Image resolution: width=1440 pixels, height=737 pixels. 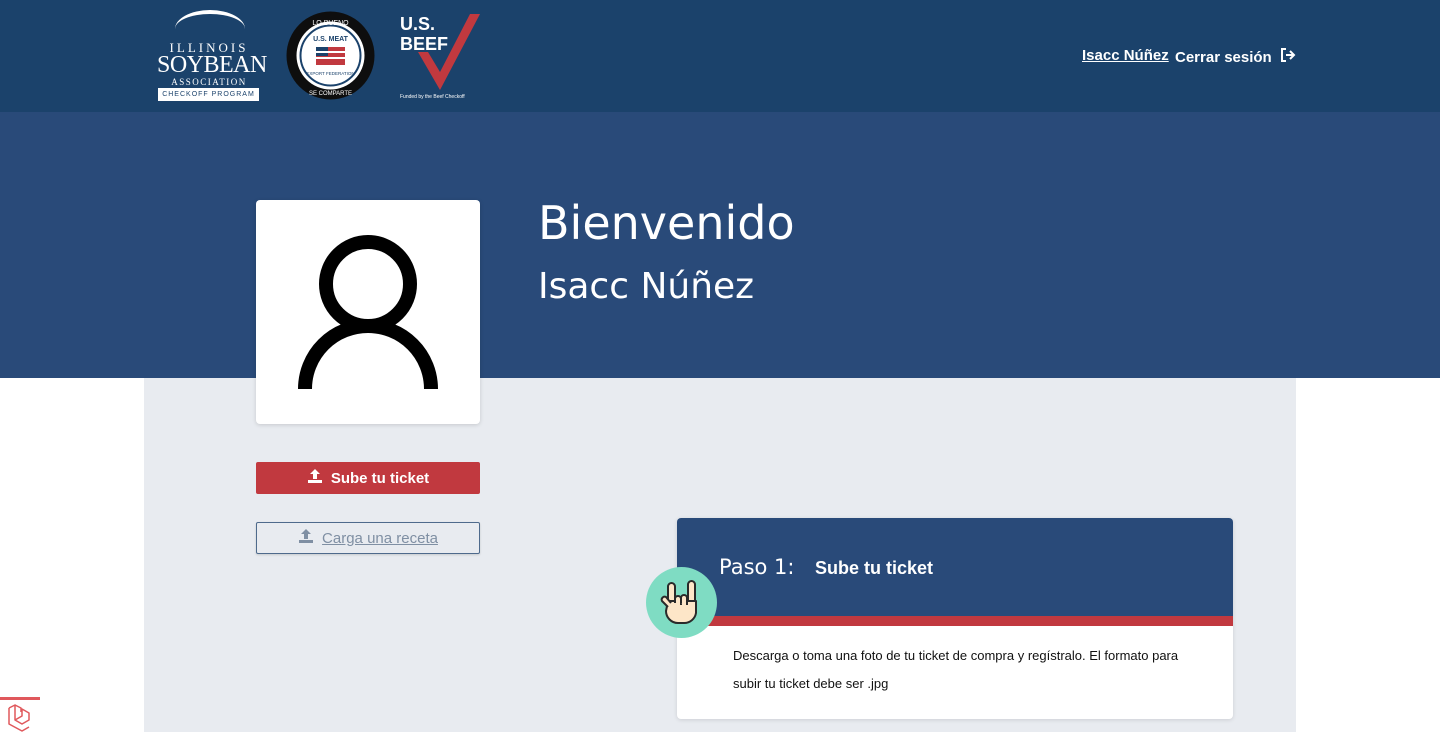 I want to click on logout-label: Cerrar sesión, so click(x=1223, y=57).